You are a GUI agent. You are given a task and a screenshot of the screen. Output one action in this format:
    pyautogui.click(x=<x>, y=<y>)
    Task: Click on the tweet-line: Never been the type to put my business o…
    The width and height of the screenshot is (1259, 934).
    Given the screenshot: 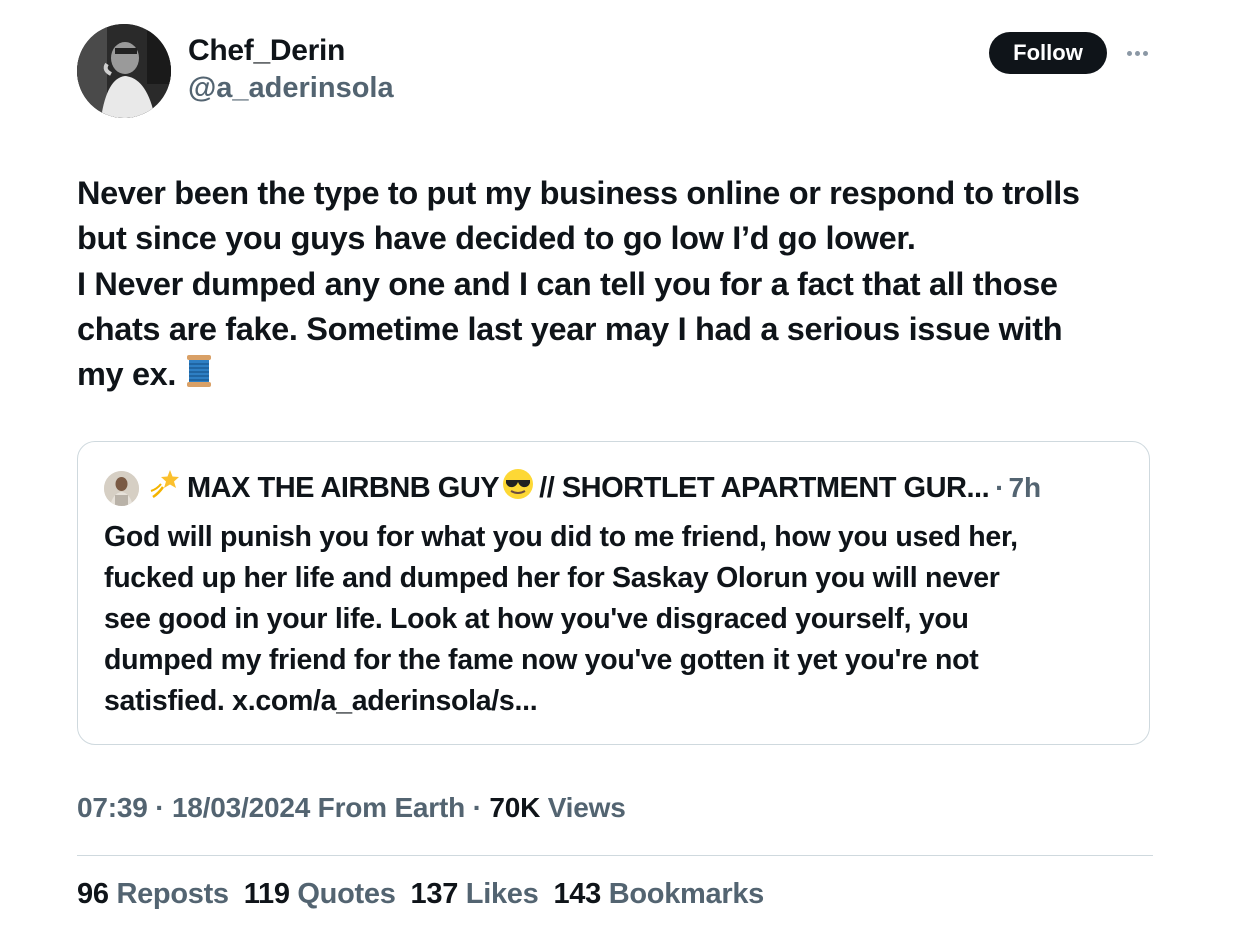 What is the action you would take?
    pyautogui.click(x=578, y=193)
    